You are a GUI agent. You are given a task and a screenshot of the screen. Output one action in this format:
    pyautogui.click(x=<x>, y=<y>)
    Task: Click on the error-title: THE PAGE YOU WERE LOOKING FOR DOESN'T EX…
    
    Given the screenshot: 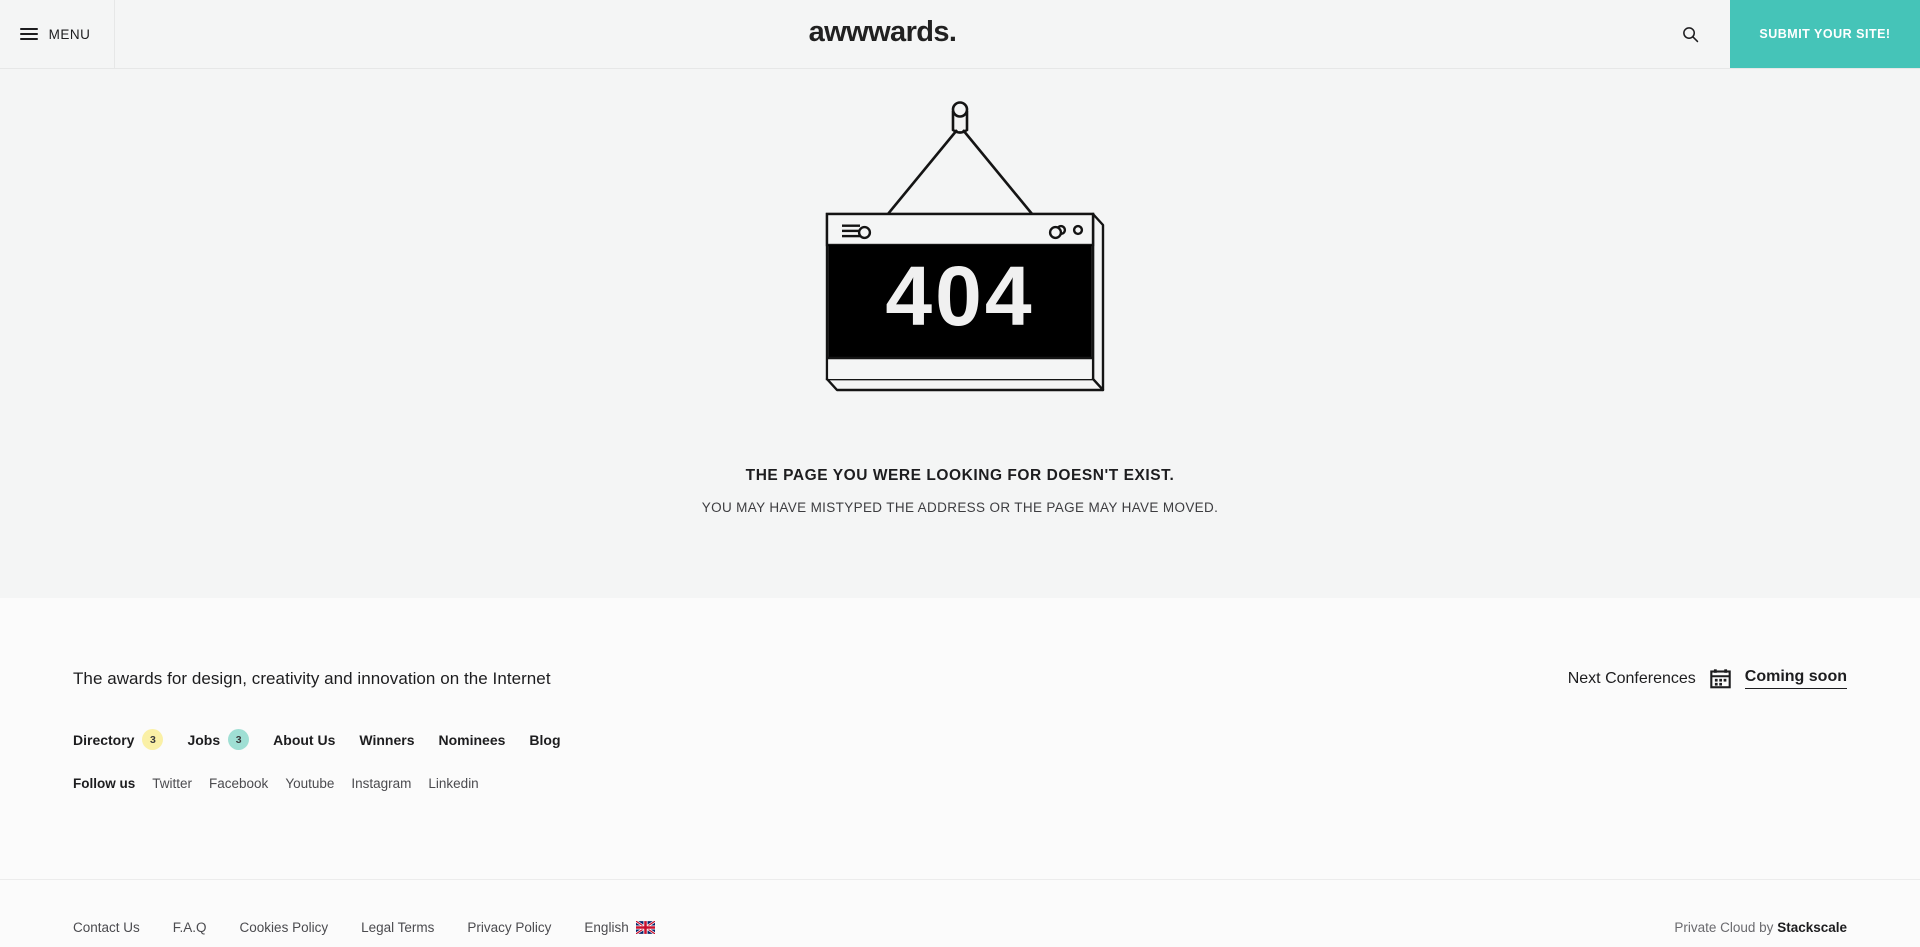 What is the action you would take?
    pyautogui.click(x=960, y=475)
    